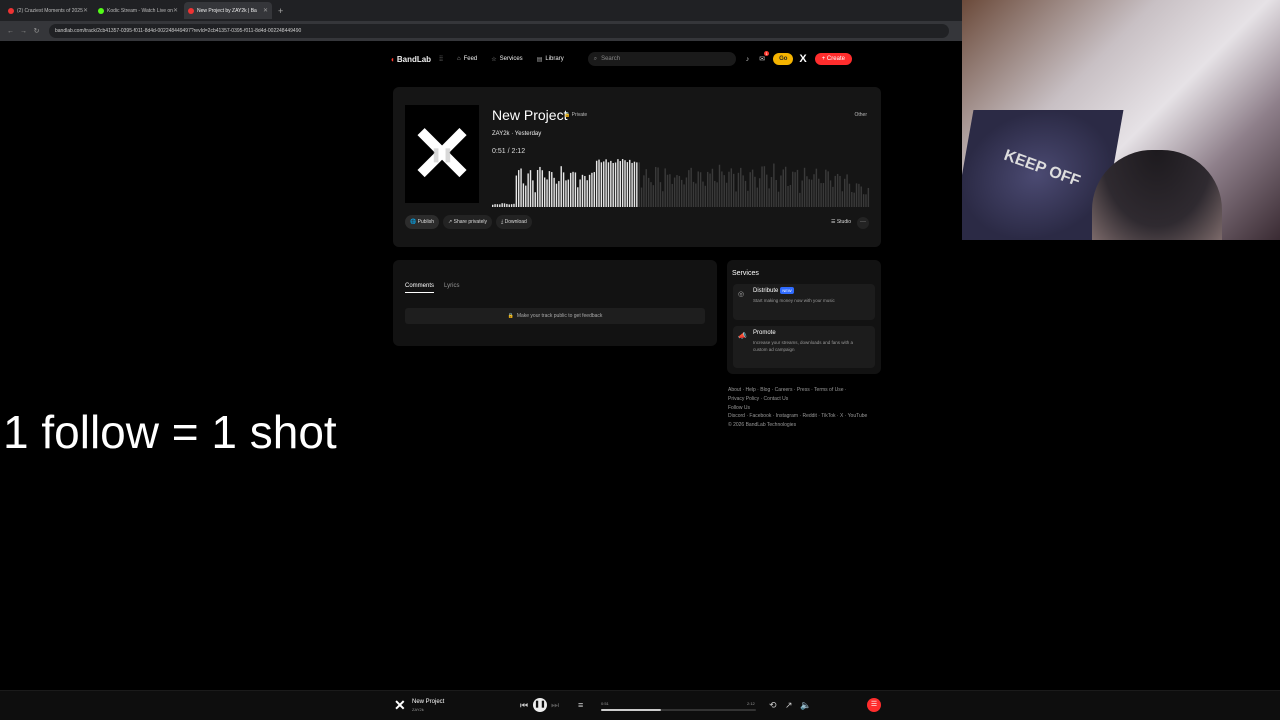 The height and width of the screenshot is (720, 1280). Describe the element at coordinates (741, 294) in the screenshot. I see `distribute-icon: ◎` at that location.